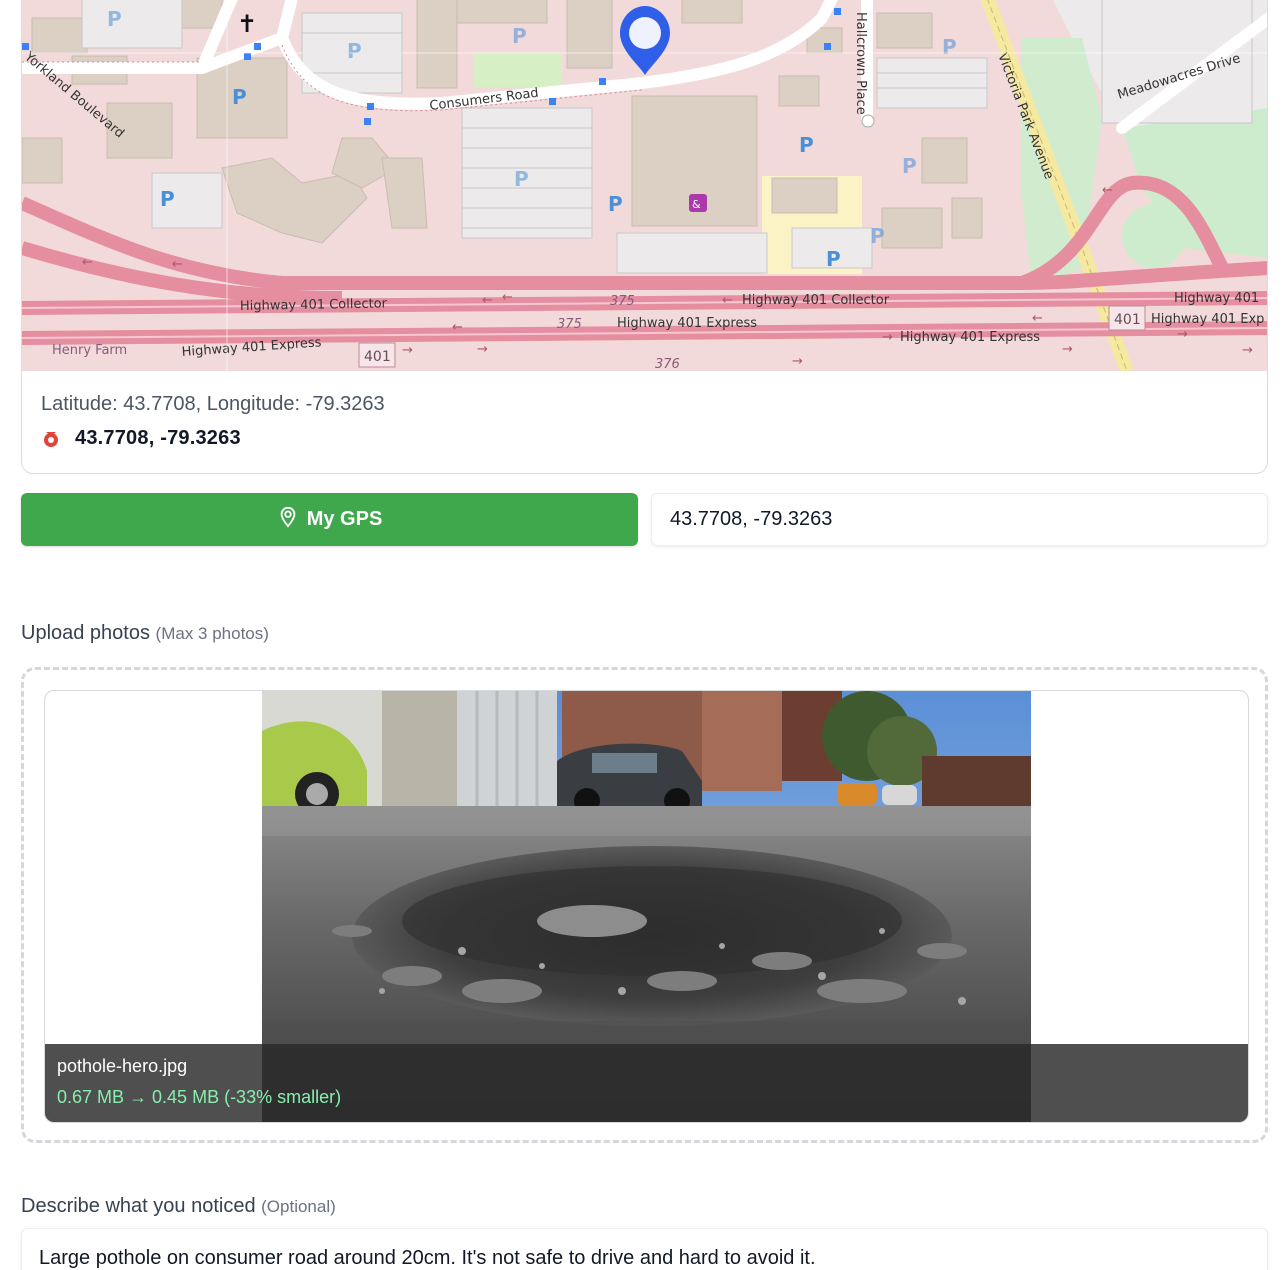 This screenshot has width=1288, height=1270. I want to click on upload-photos-title: Upload photos, so click(85, 633).